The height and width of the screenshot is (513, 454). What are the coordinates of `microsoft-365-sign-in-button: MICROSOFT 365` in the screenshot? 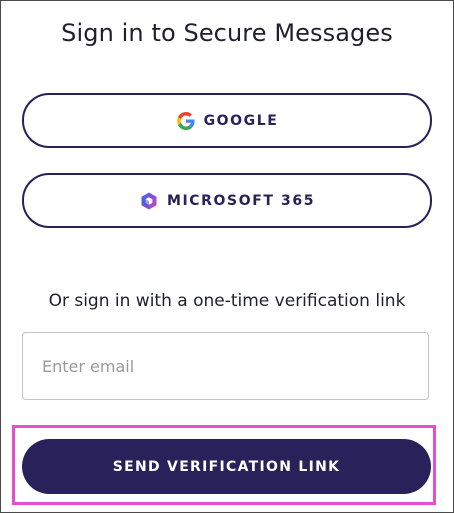 It's located at (227, 200).